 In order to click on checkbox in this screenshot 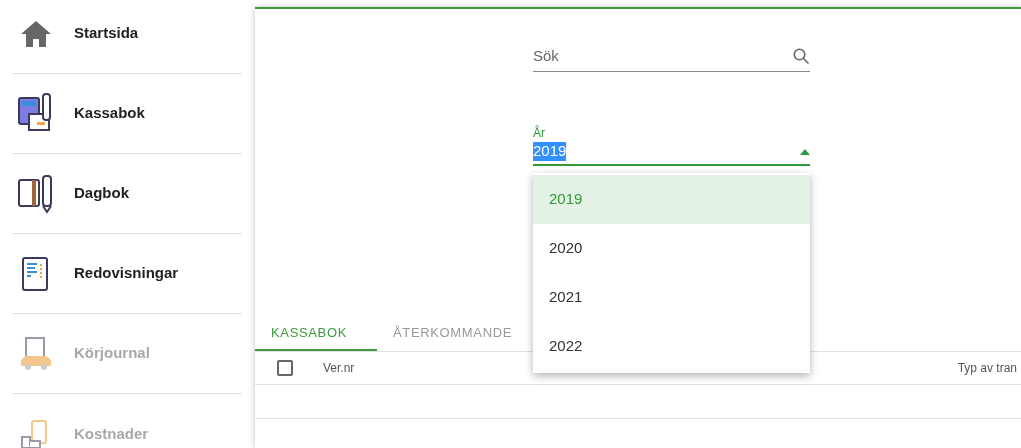, I will do `click(285, 368)`.